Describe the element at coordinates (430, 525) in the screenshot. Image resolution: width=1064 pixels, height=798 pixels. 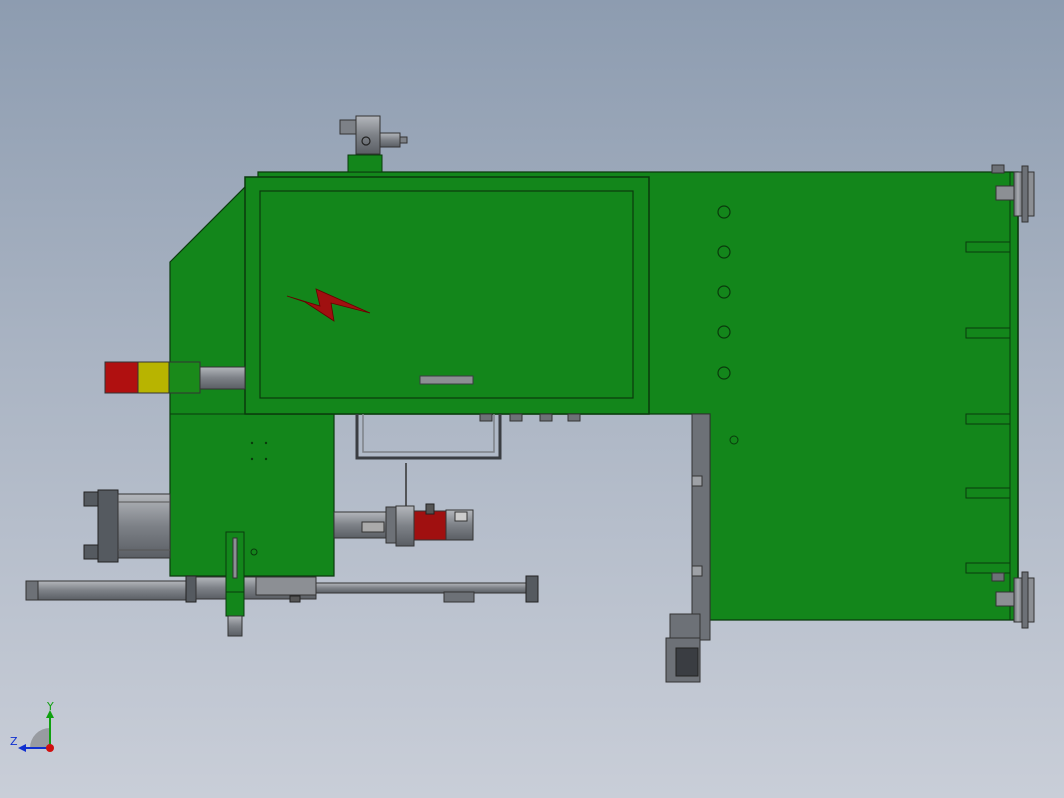
I see `motor-body` at that location.